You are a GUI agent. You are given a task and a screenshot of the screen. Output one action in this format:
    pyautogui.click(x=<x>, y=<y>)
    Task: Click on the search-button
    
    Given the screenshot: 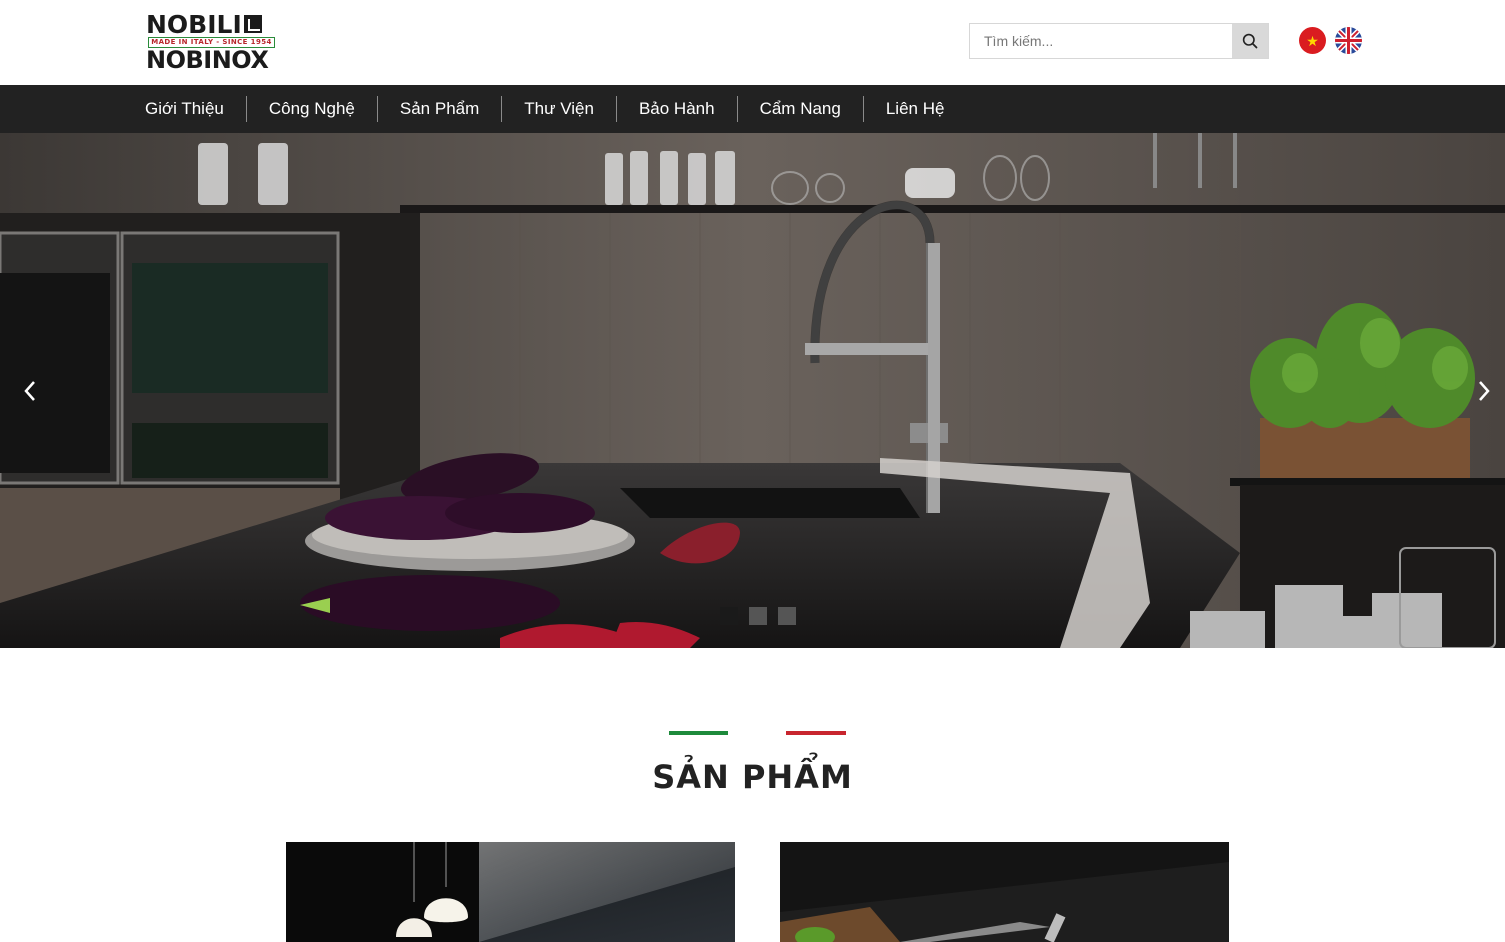 What is the action you would take?
    pyautogui.click(x=1250, y=41)
    